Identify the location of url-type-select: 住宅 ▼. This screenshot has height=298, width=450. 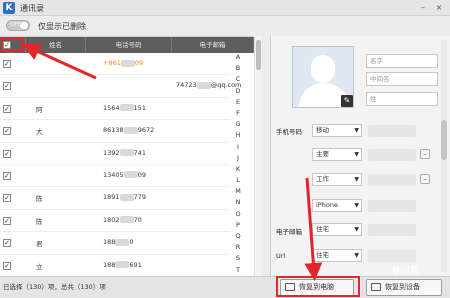
(337, 255).